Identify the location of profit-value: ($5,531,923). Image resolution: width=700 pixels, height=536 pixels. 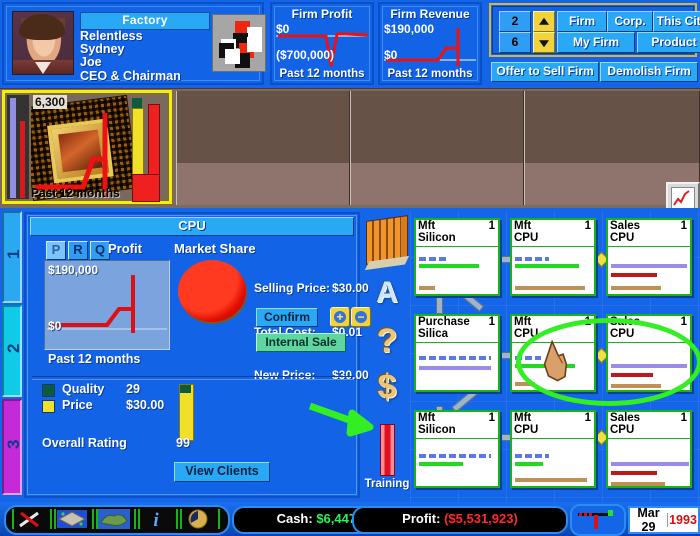
(481, 518).